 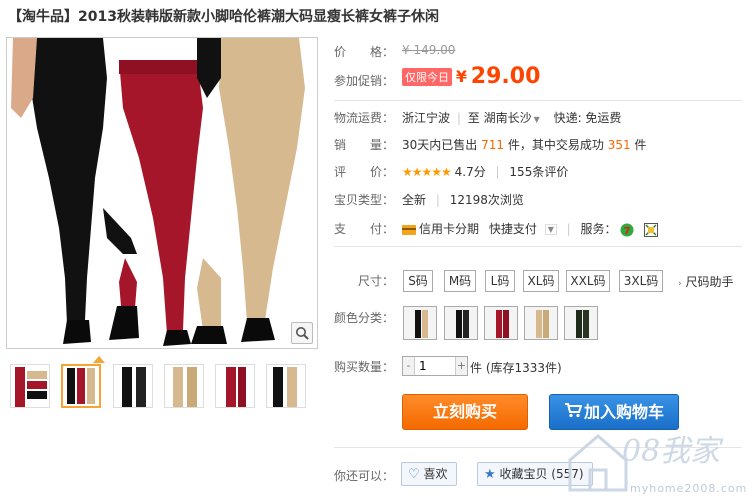 I want to click on size-option-3xl: 3XL码, so click(x=641, y=281).